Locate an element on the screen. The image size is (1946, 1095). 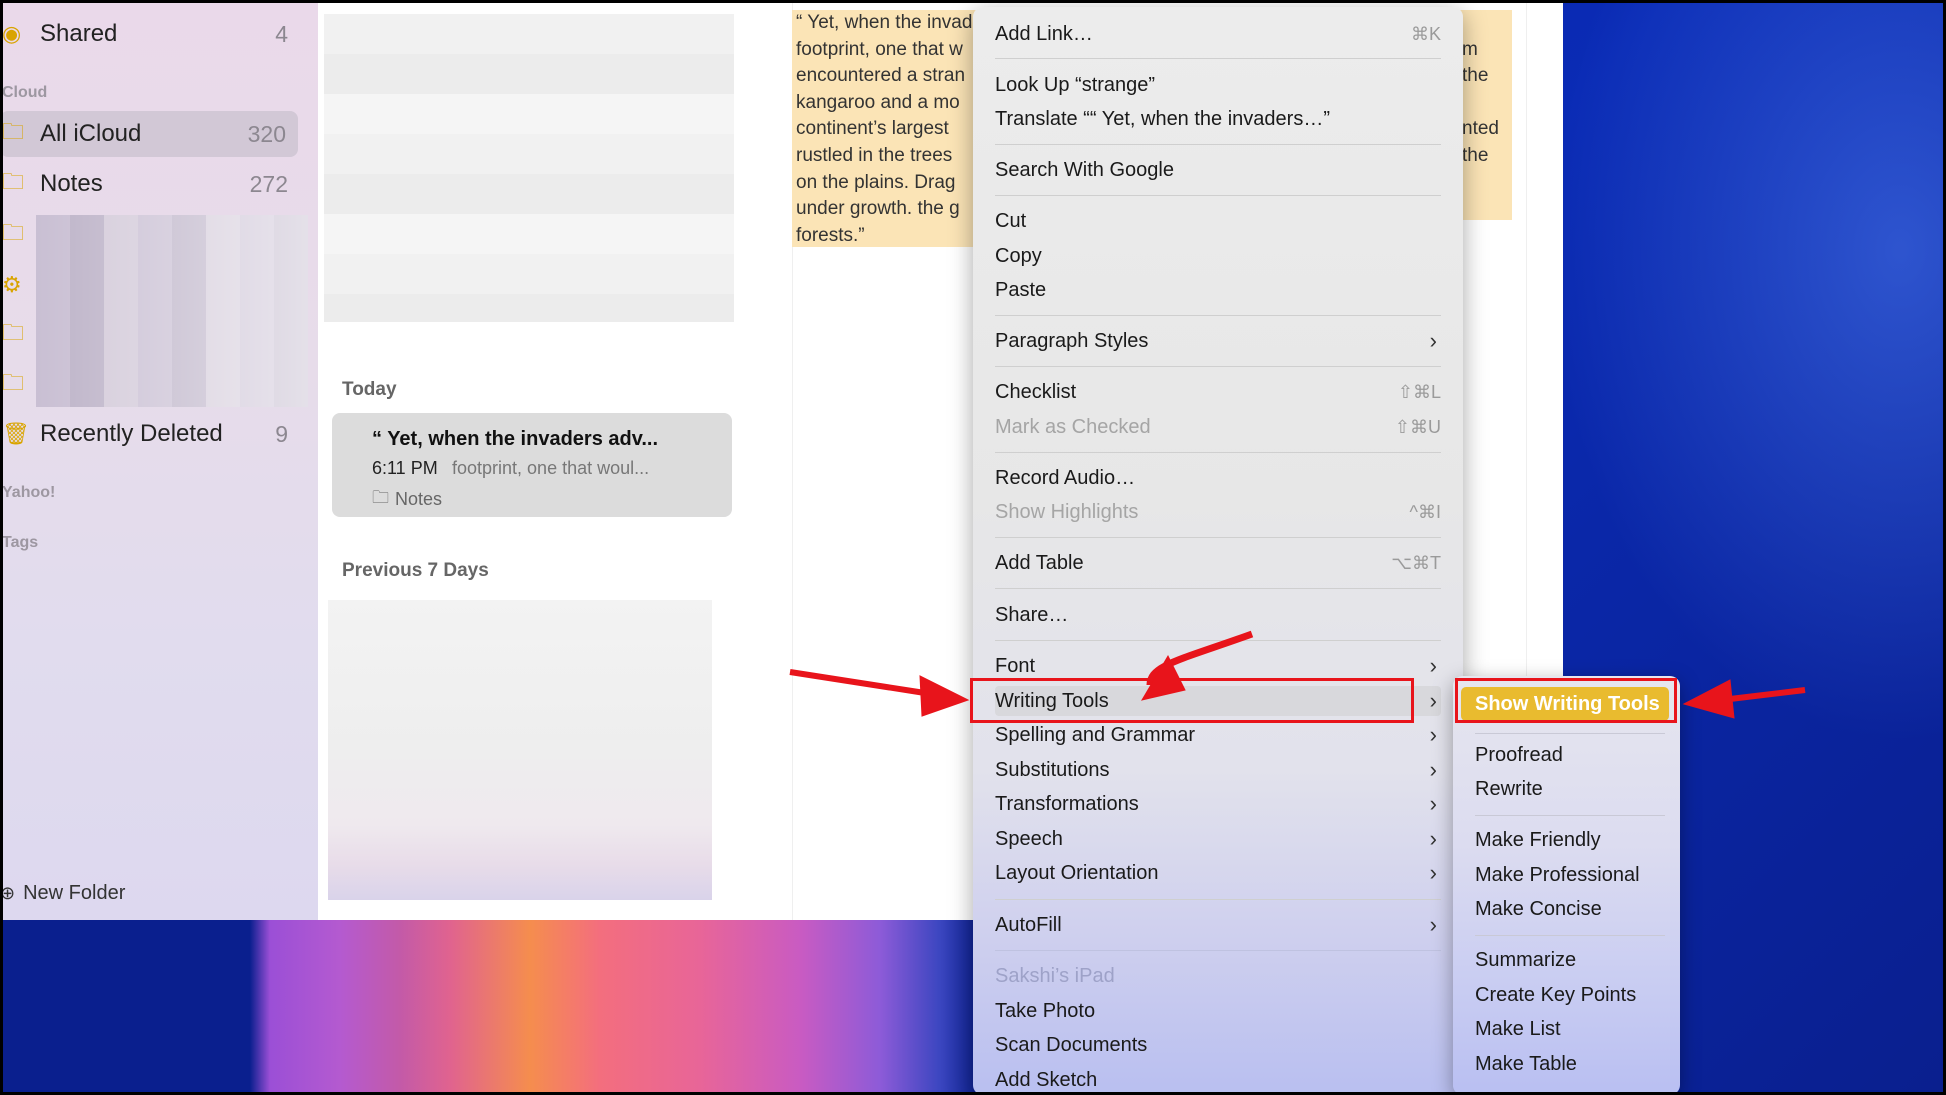
arrow-left-shaft is located at coordinates (857, 682).